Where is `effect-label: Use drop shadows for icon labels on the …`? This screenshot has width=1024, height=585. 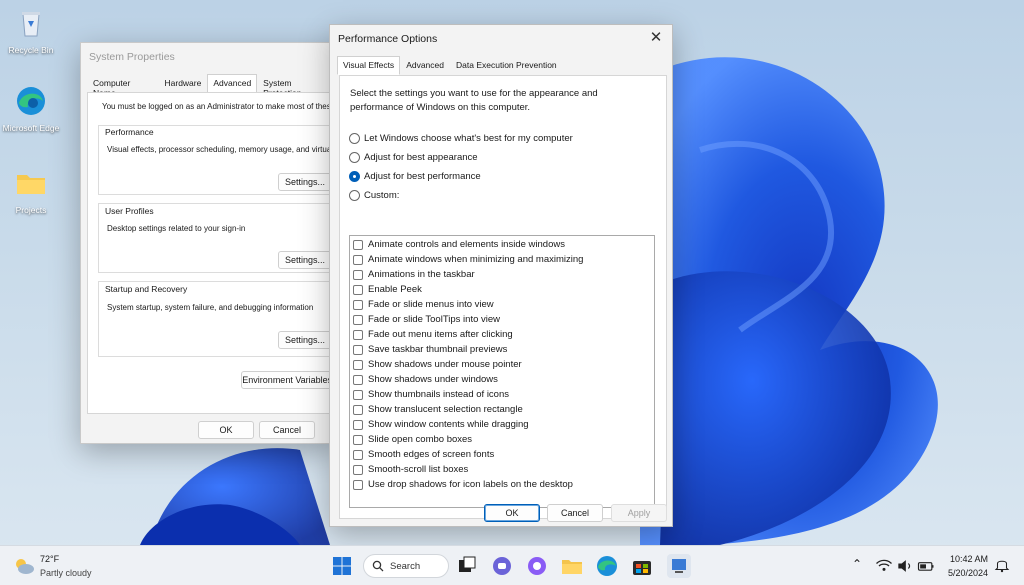
effect-label: Use drop shadows for icon labels on the … is located at coordinates (470, 484).